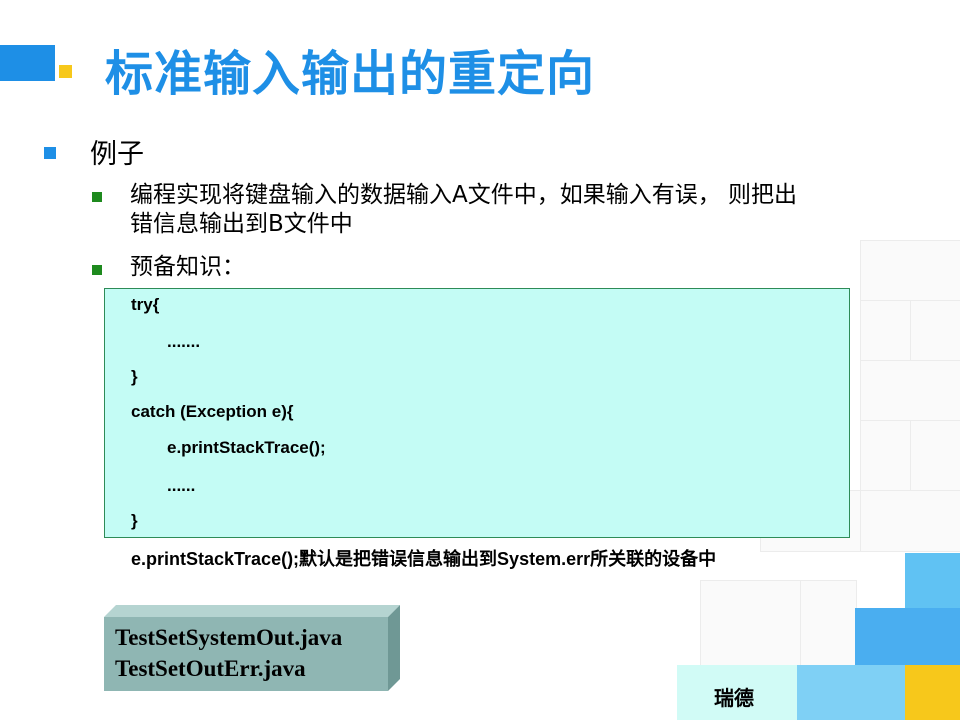  Describe the element at coordinates (734, 698) in the screenshot. I see `footer-label: 瑞德` at that location.